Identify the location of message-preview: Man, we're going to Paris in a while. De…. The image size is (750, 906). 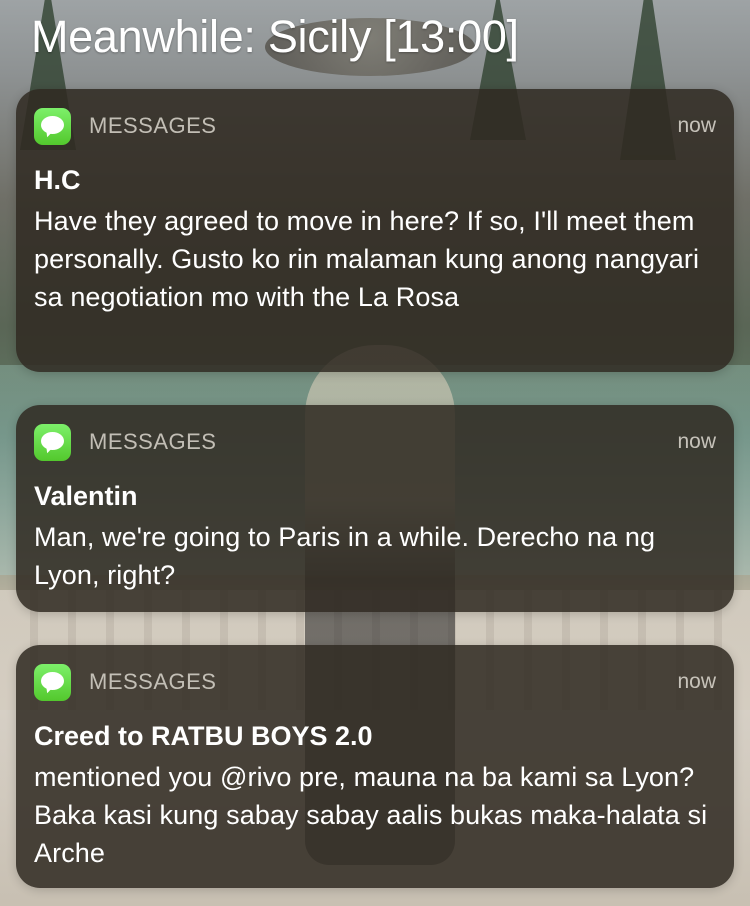
(345, 556).